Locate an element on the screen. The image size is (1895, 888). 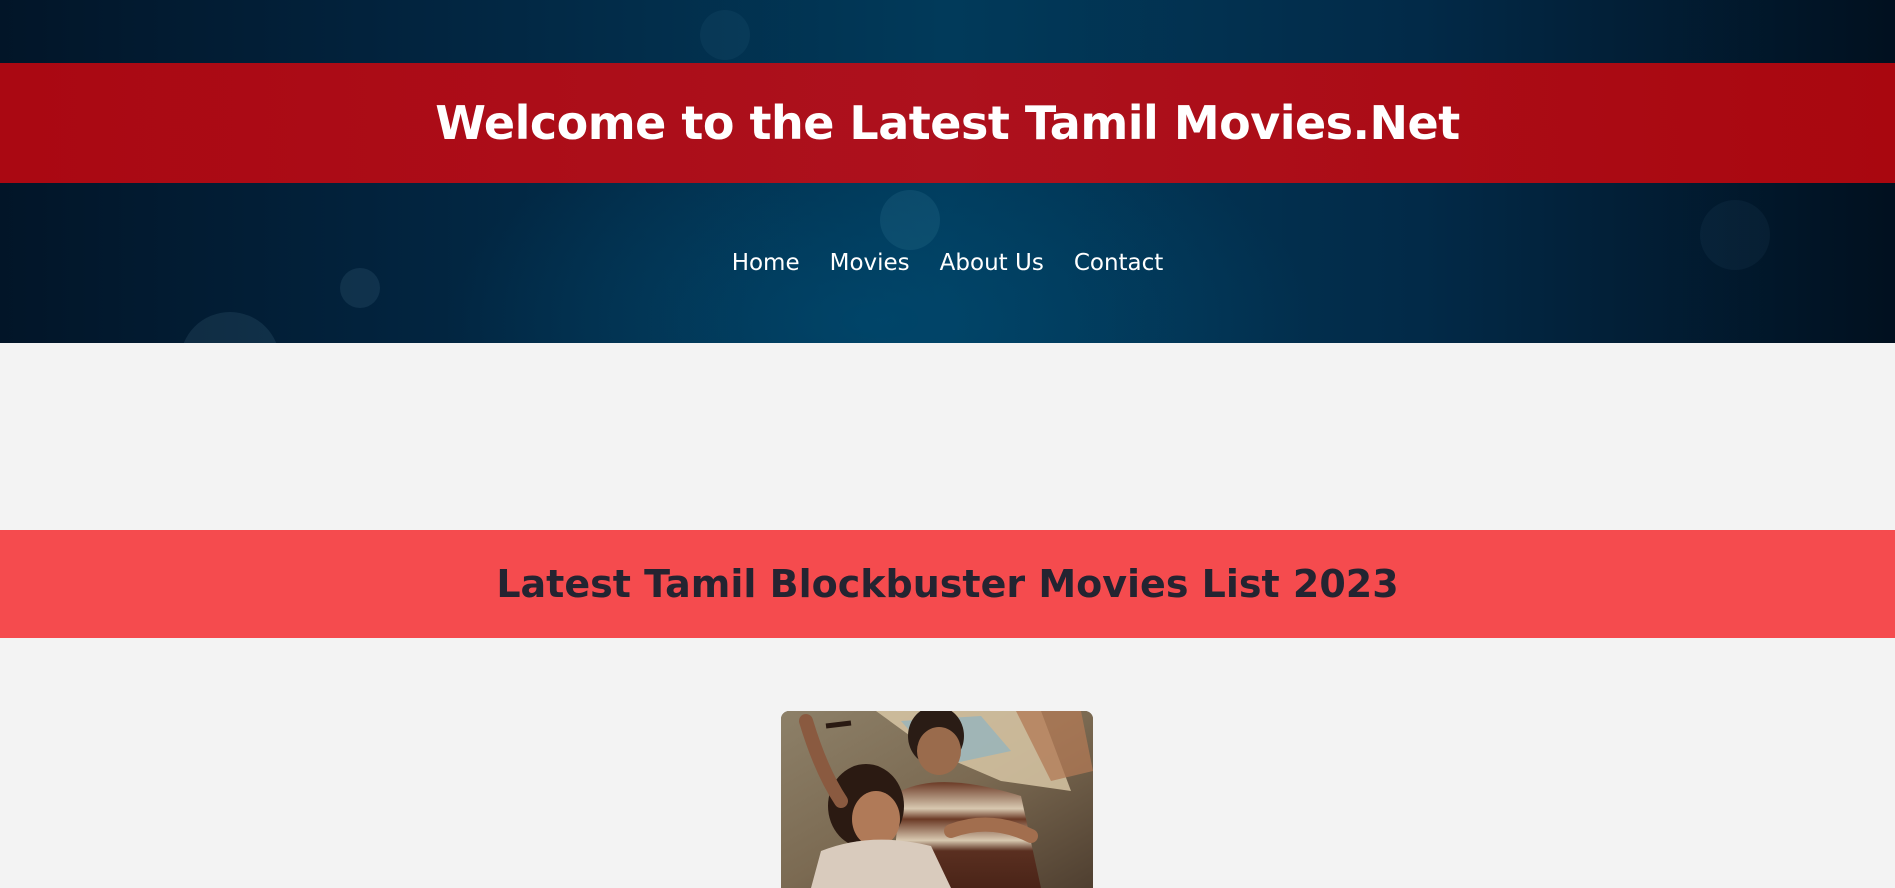
nav-contact: Contact is located at coordinates (1118, 263).